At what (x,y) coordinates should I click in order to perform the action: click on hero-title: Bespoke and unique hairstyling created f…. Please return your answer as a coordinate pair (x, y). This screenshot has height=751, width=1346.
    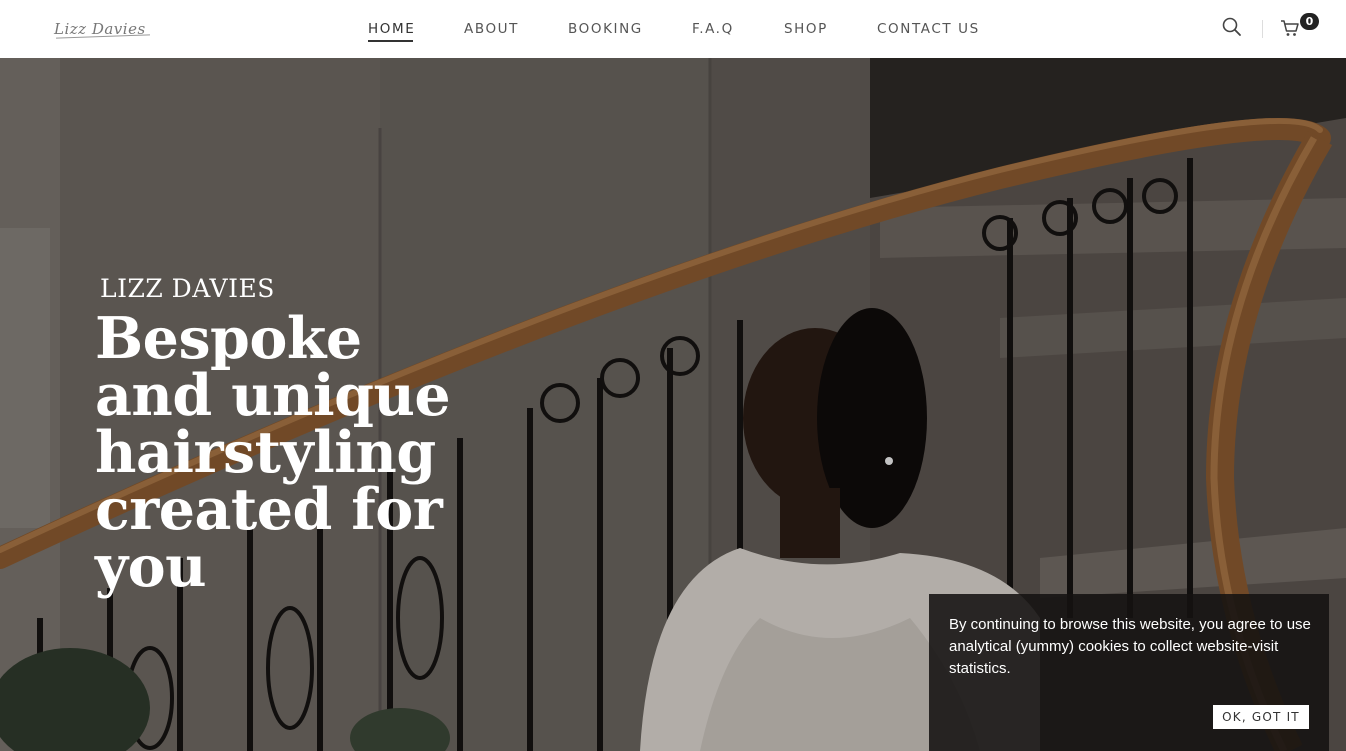
    Looking at the image, I should click on (273, 452).